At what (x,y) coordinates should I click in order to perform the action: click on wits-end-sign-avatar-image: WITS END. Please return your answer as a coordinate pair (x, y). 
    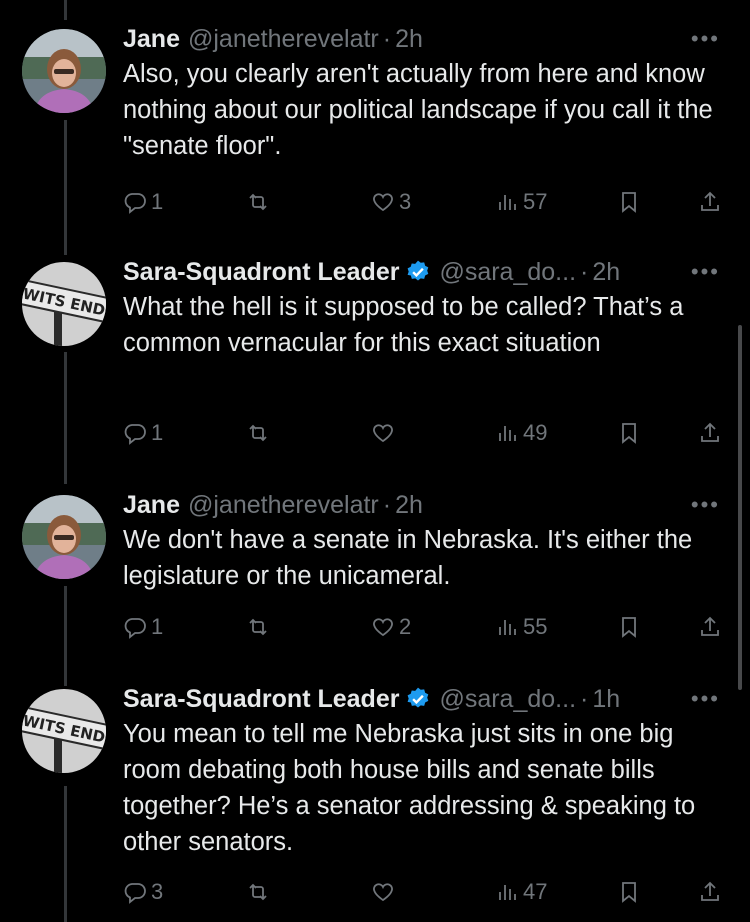
    Looking at the image, I should click on (64, 731).